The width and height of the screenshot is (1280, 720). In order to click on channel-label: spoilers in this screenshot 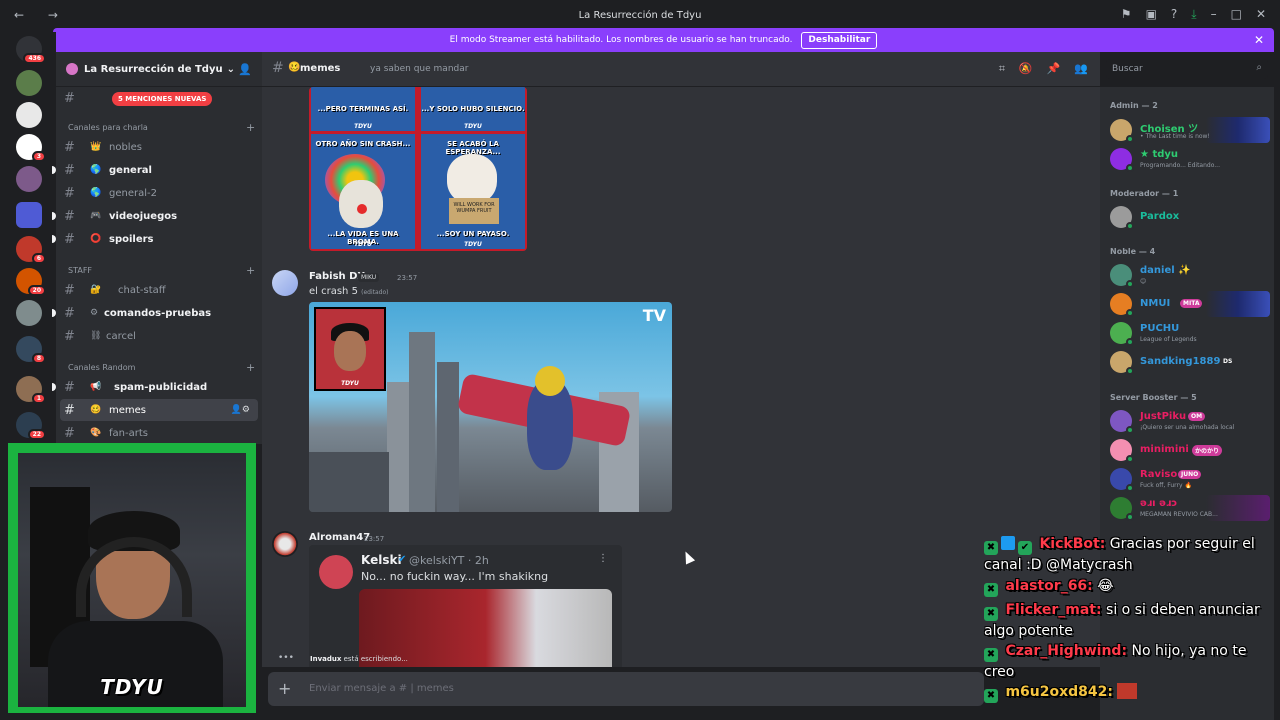, I will do `click(131, 239)`.